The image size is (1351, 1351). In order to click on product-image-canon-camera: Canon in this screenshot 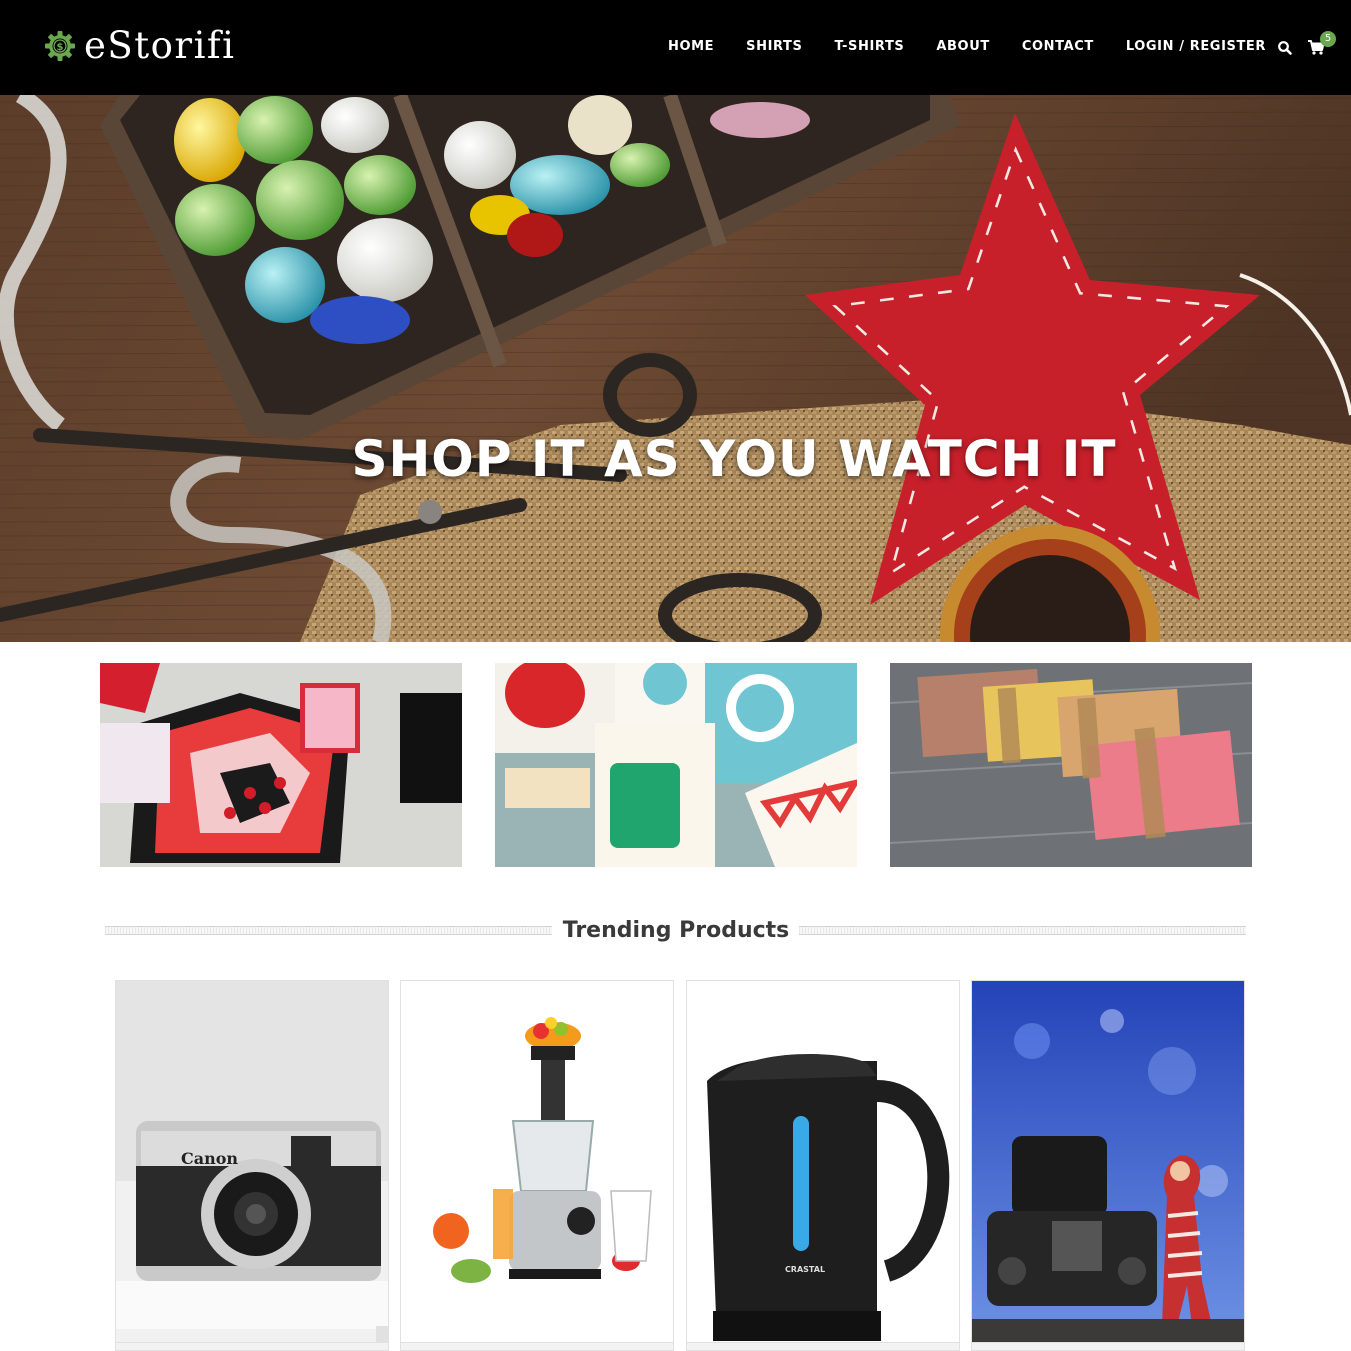, I will do `click(252, 1165)`.